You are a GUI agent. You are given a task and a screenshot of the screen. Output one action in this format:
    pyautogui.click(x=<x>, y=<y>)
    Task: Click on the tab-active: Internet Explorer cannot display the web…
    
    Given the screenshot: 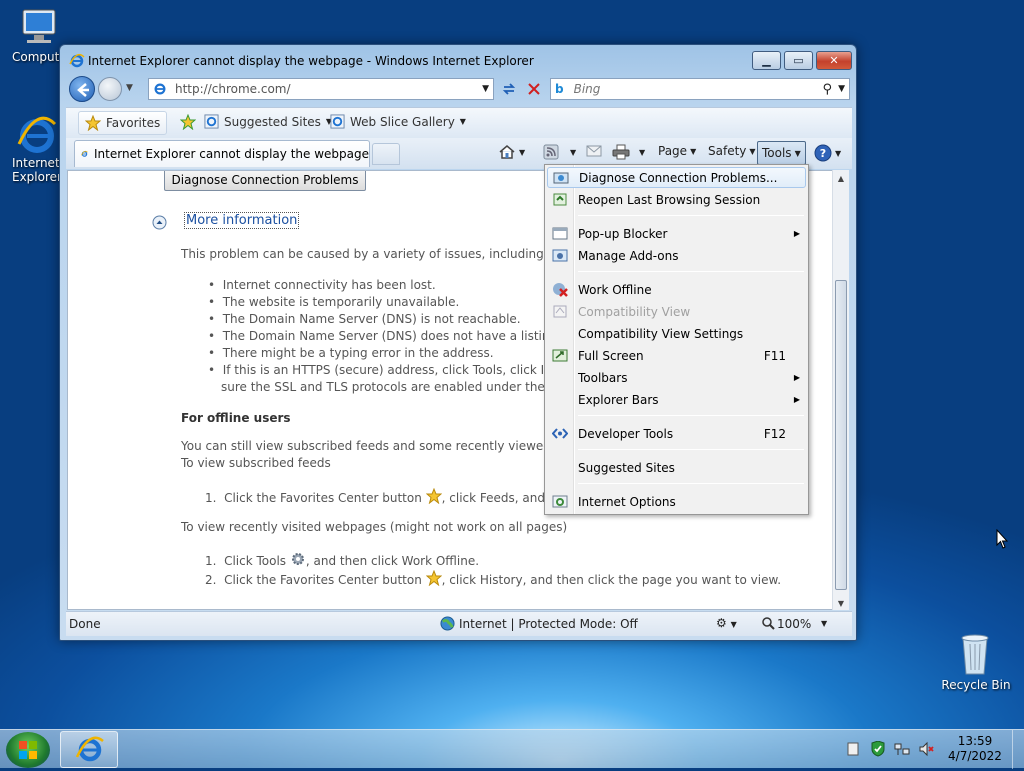 What is the action you would take?
    pyautogui.click(x=222, y=153)
    